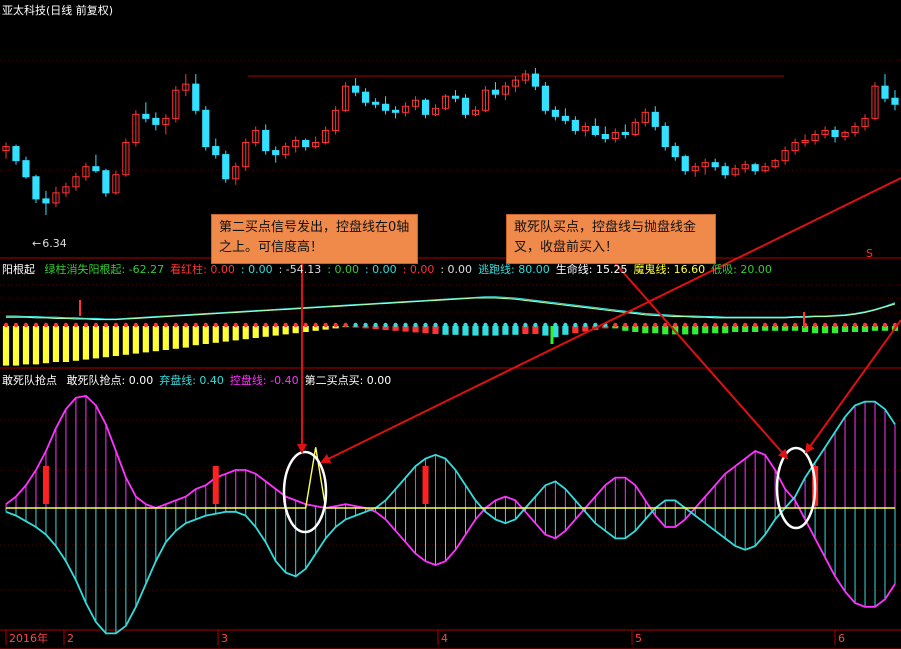 The image size is (901, 649). What do you see at coordinates (841, 638) in the screenshot?
I see `x-tick-label: 6` at bounding box center [841, 638].